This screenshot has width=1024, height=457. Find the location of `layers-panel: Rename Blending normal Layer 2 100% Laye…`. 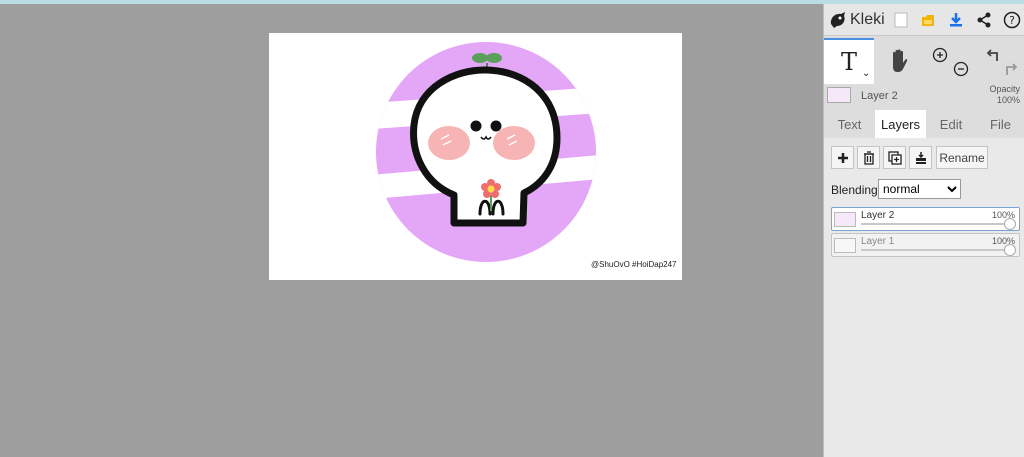

layers-panel: Rename Blending normal Layer 2 100% Laye… is located at coordinates (924, 297).